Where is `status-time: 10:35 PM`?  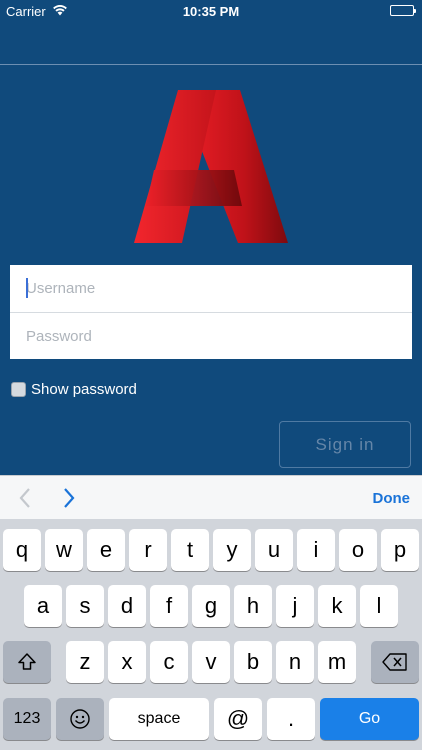 status-time: 10:35 PM is located at coordinates (211, 11).